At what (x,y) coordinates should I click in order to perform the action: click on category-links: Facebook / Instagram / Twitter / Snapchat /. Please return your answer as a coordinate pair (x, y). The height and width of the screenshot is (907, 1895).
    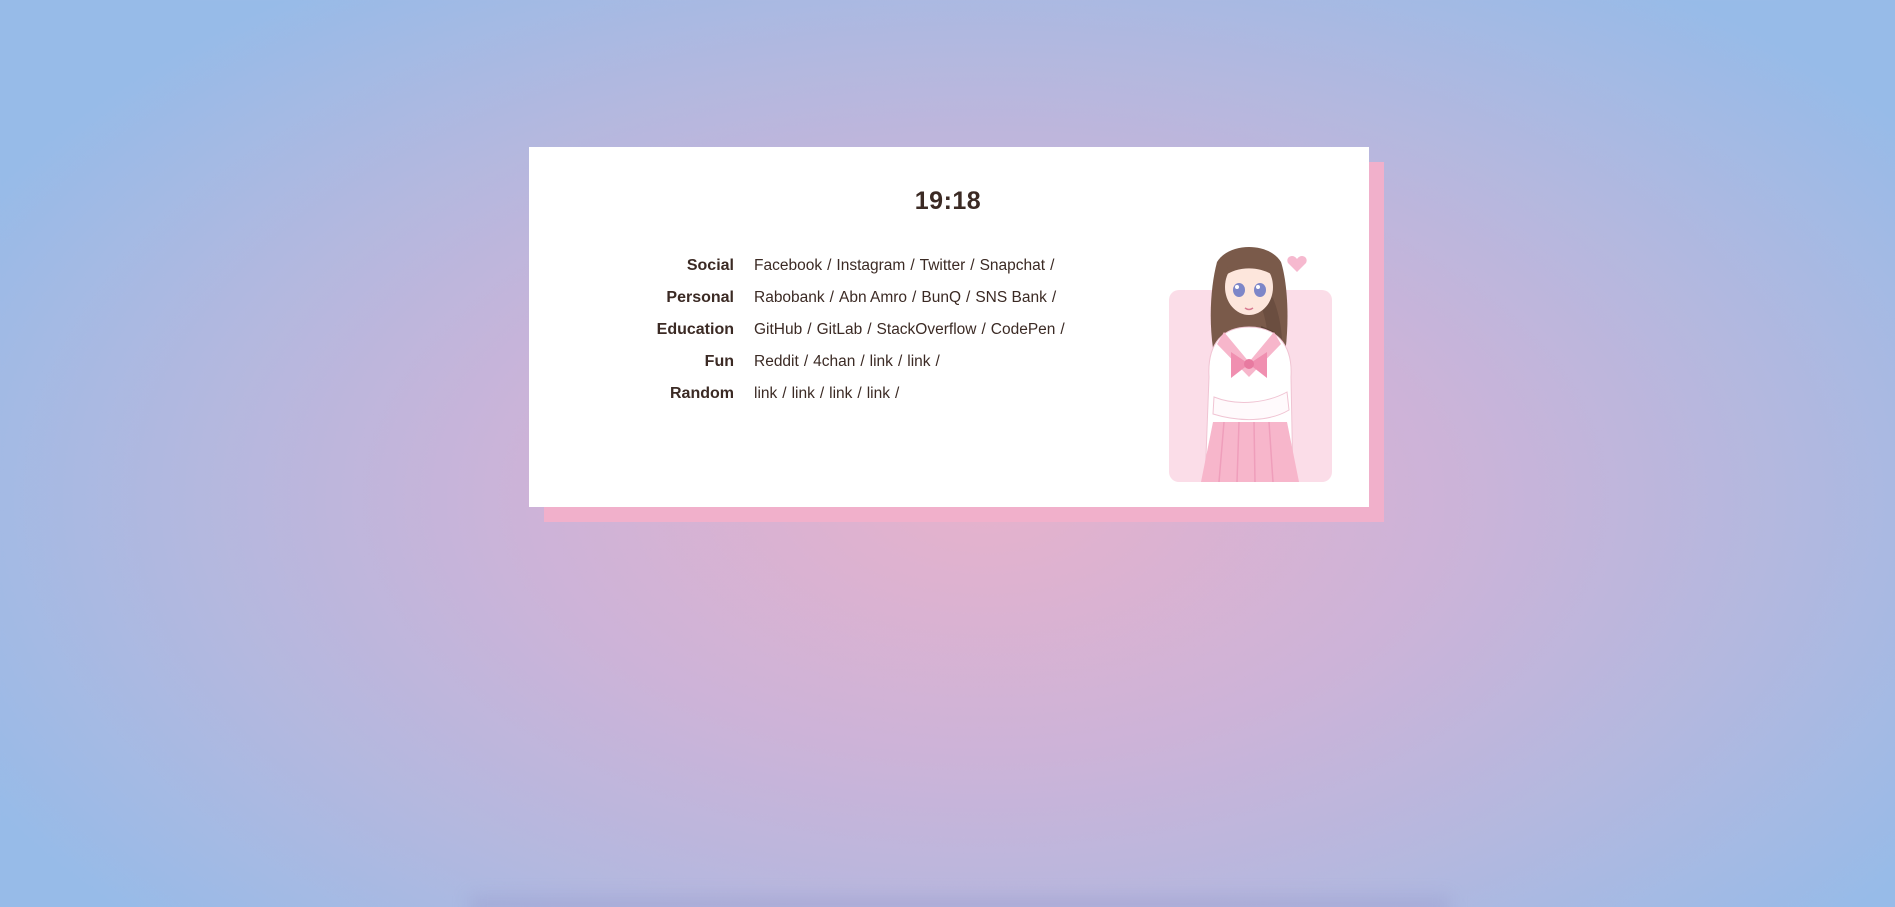
    Looking at the image, I should click on (906, 266).